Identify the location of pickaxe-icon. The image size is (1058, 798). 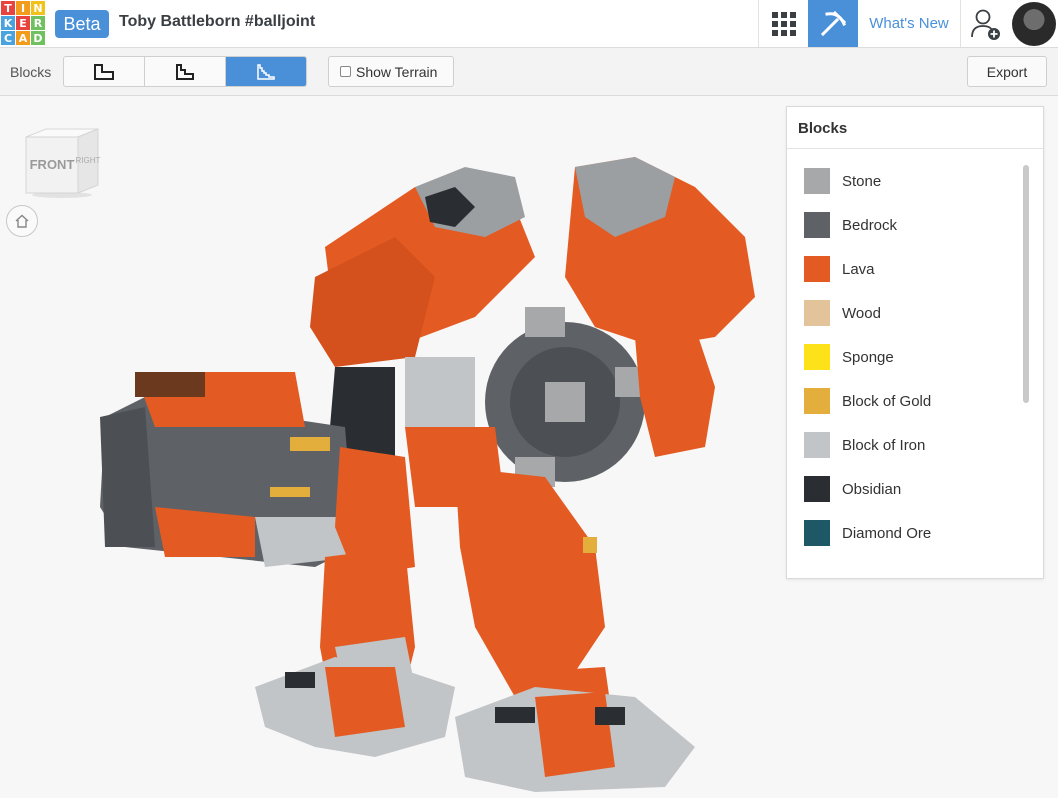
(833, 23).